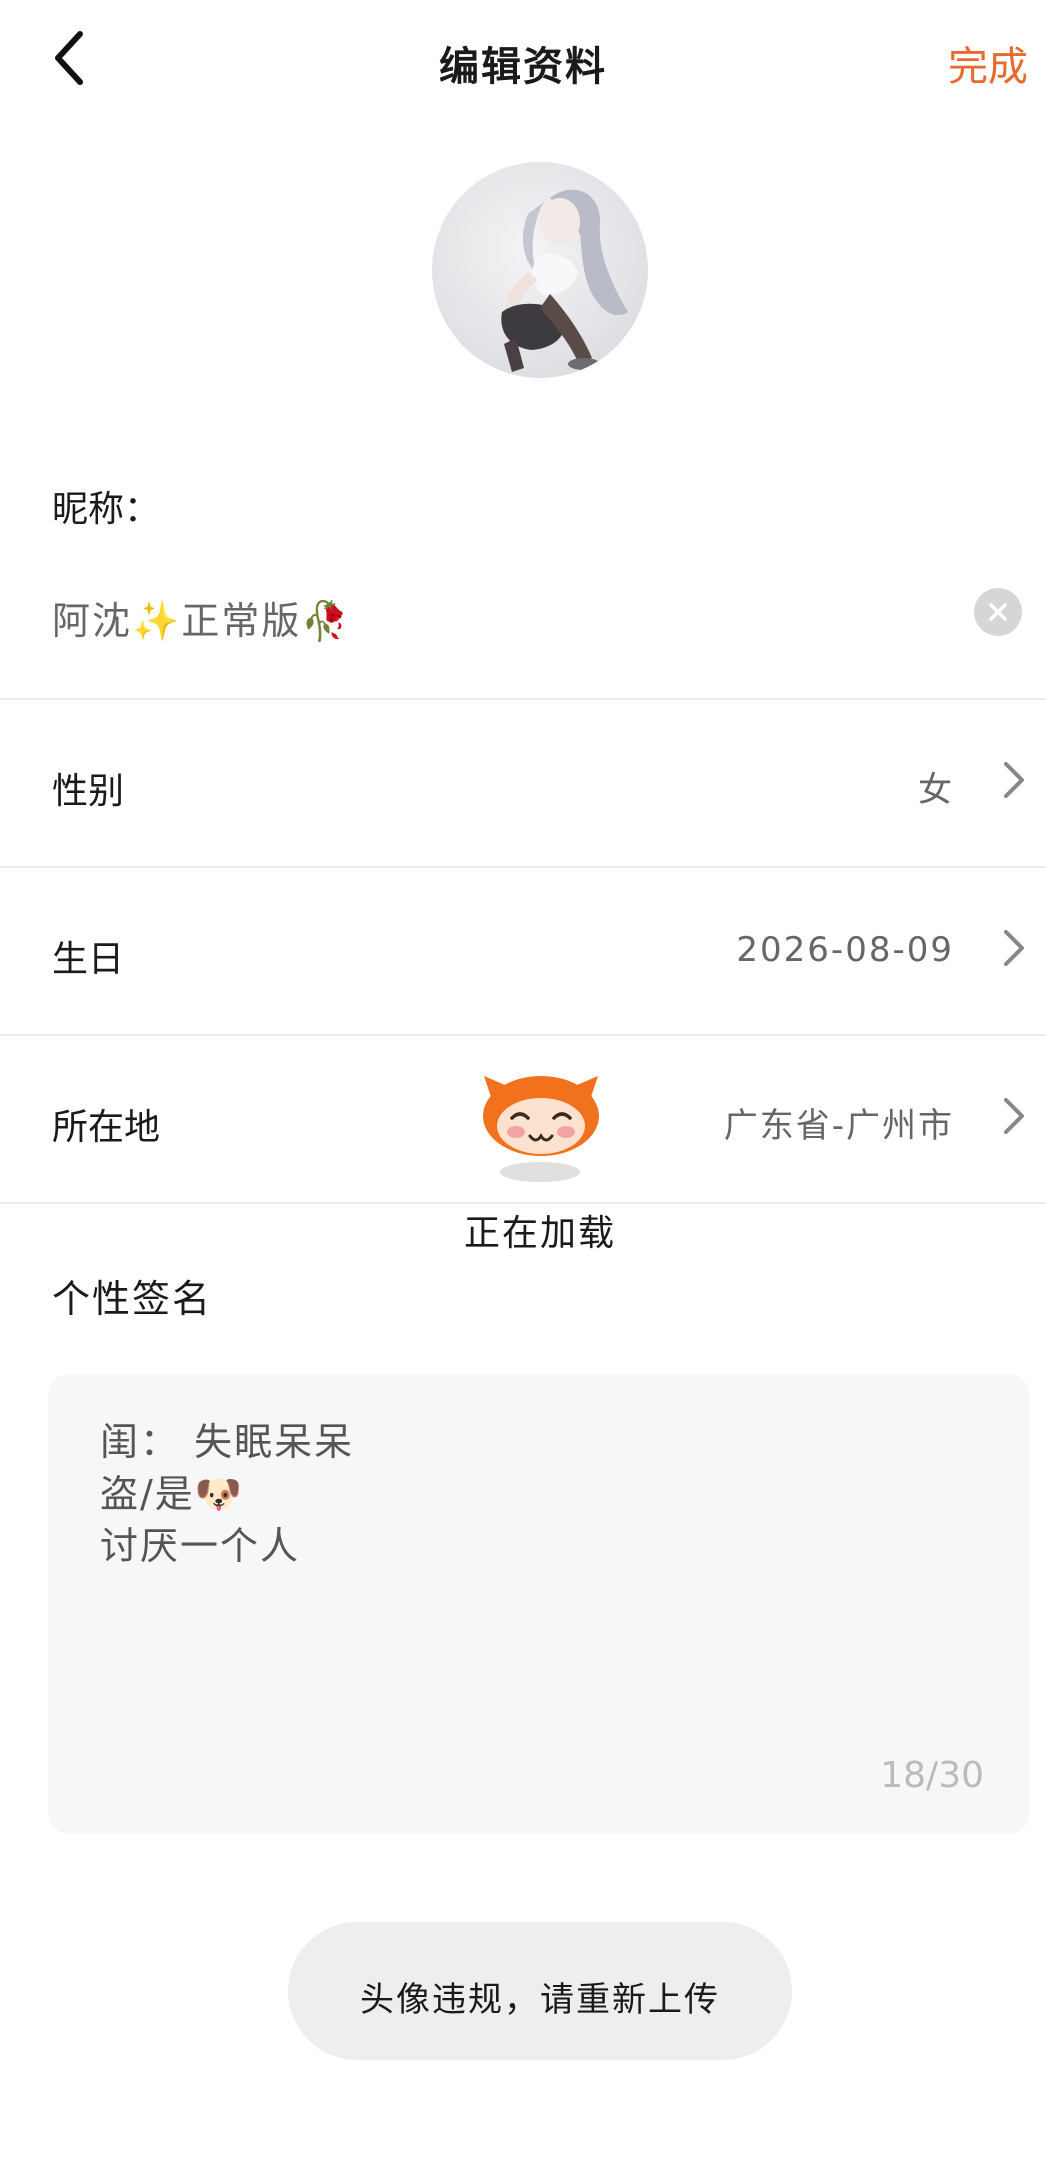 This screenshot has width=1046, height=2174. Describe the element at coordinates (88, 959) in the screenshot. I see `birthday-label: 生日` at that location.